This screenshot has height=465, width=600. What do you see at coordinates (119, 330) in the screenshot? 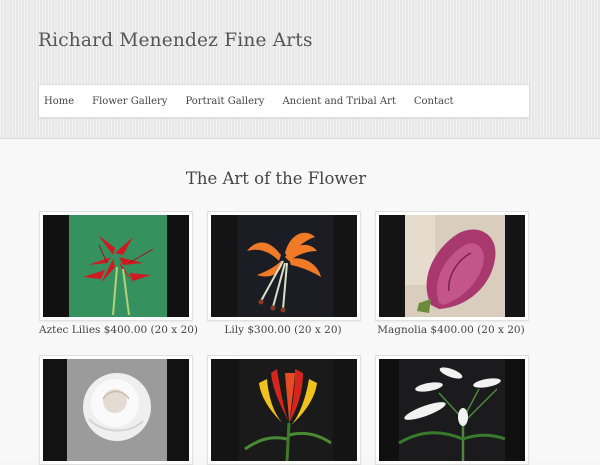
I see `gallery-caption: Aztec Lilies $400.00 (20 x 20)` at bounding box center [119, 330].